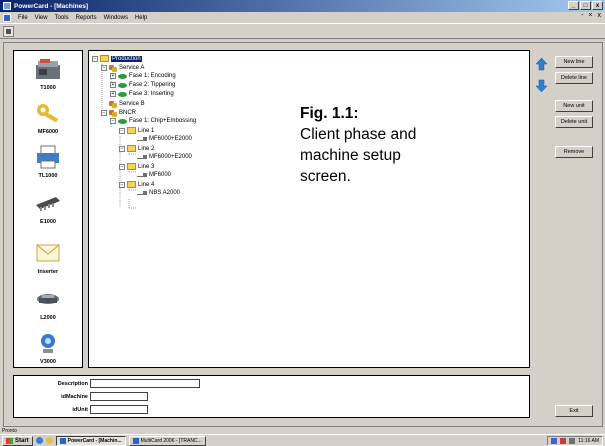 The image size is (605, 446). Describe the element at coordinates (350, 155) in the screenshot. I see `caption-line: machine setup` at that location.